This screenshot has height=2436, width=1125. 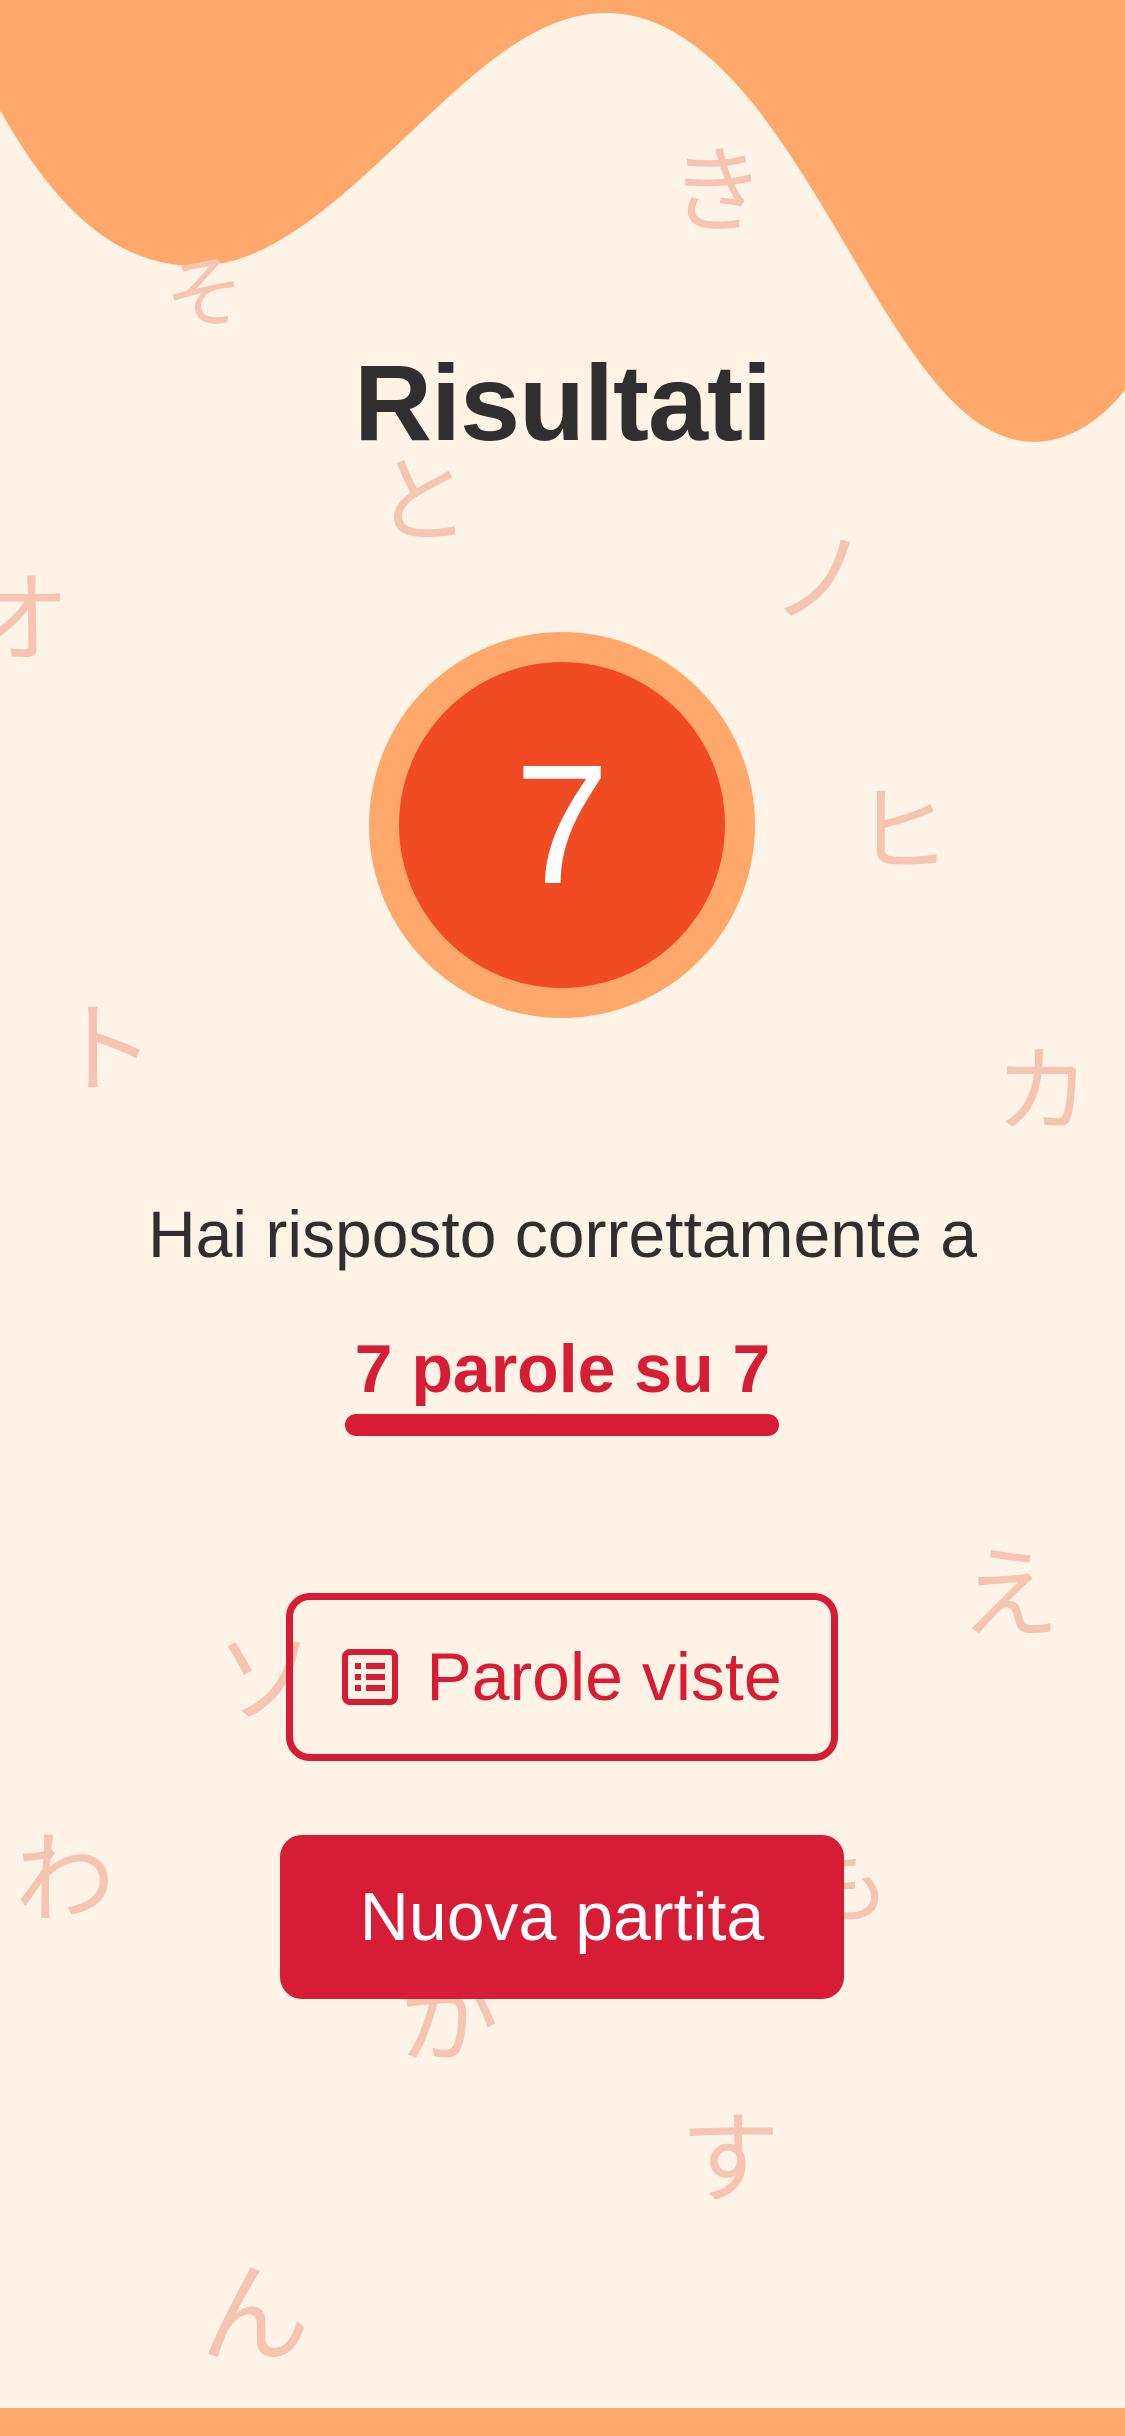 What do you see at coordinates (562, 1369) in the screenshot?
I see `result-score-text: 7 parole su 7` at bounding box center [562, 1369].